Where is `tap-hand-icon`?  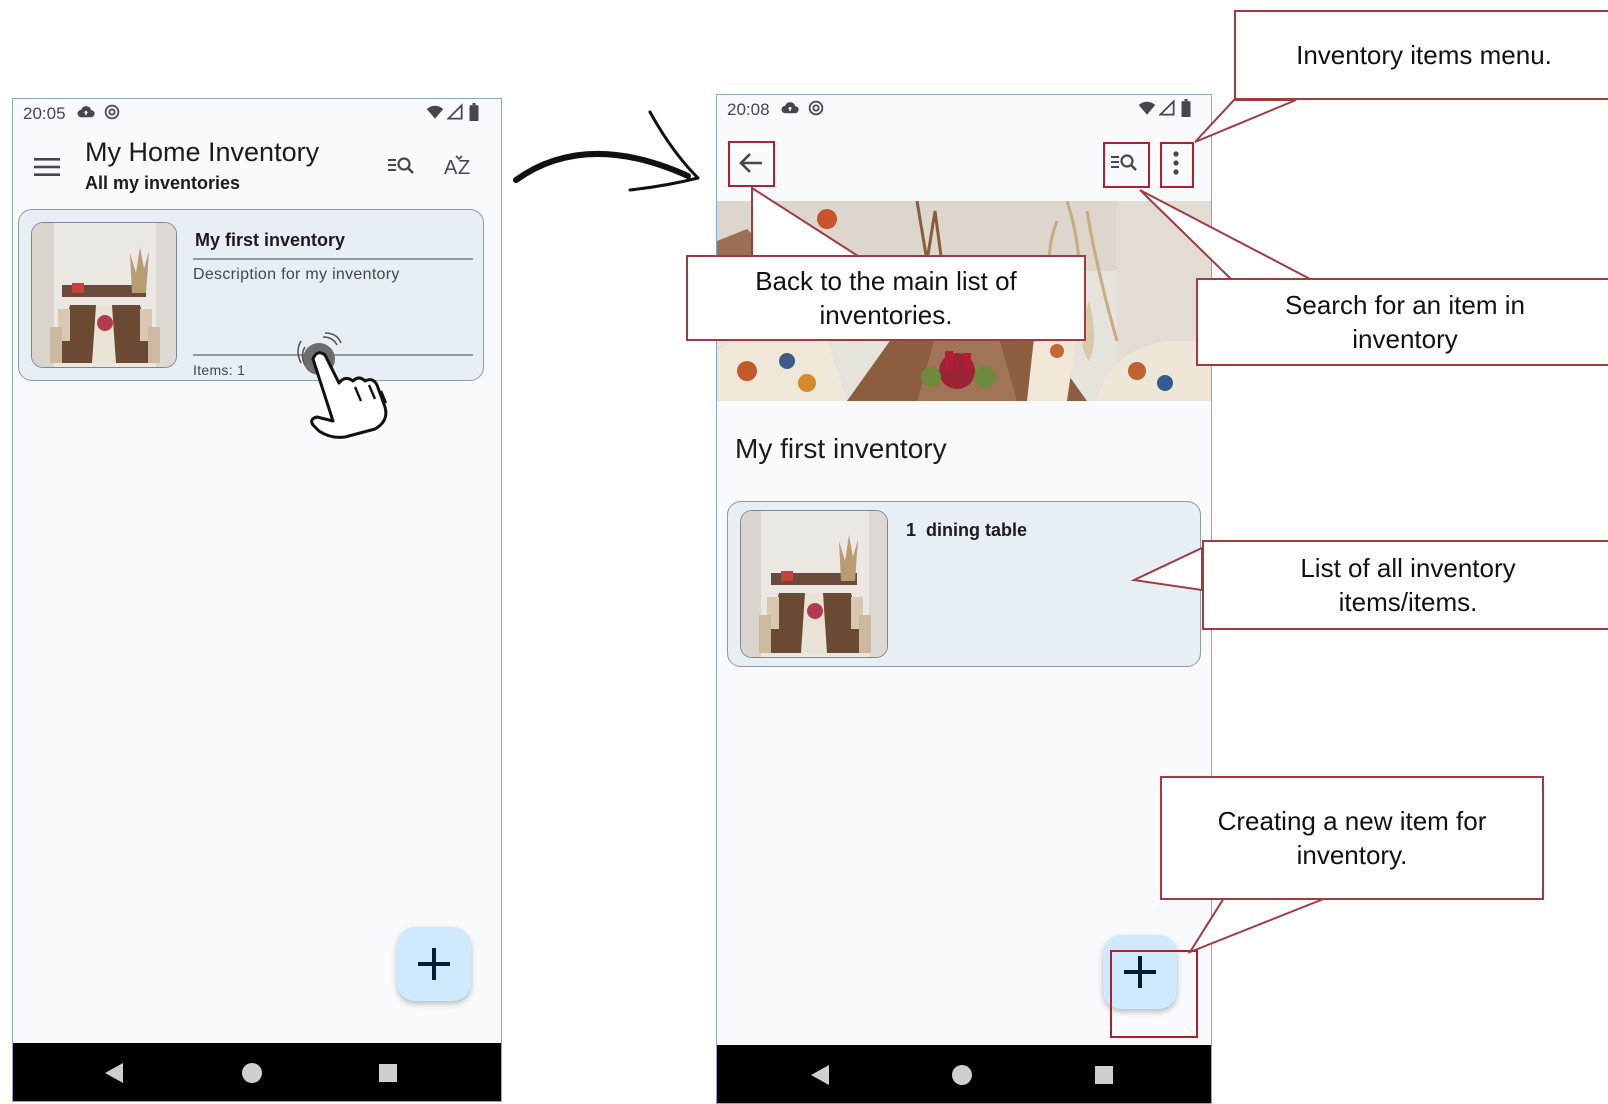 tap-hand-icon is located at coordinates (342, 385).